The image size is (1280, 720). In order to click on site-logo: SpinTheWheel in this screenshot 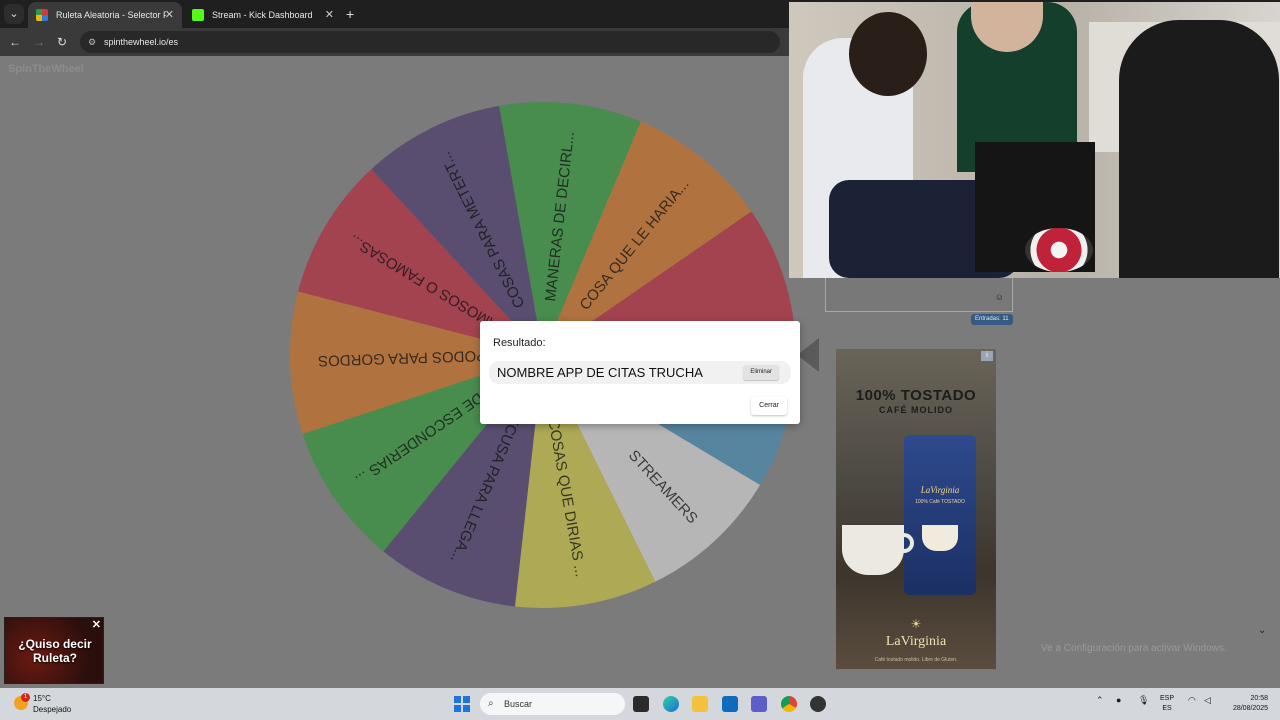, I will do `click(46, 69)`.